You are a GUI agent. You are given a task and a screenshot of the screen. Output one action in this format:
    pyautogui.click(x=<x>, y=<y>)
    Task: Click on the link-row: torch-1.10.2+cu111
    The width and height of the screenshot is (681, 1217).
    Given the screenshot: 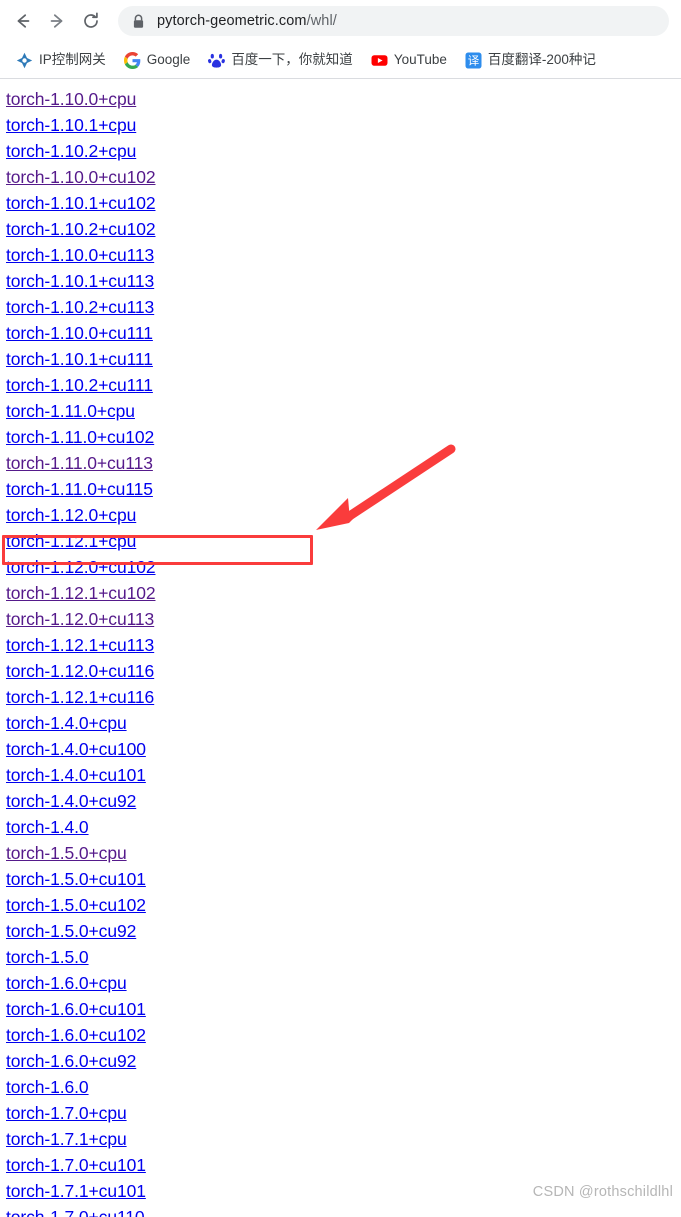 What is the action you would take?
    pyautogui.click(x=343, y=385)
    